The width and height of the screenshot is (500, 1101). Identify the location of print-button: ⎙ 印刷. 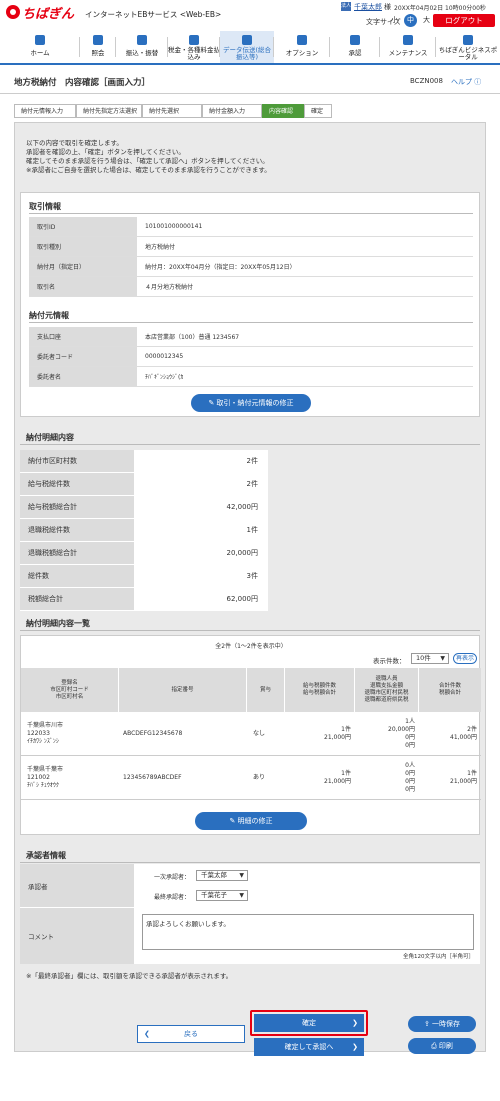
(442, 1046).